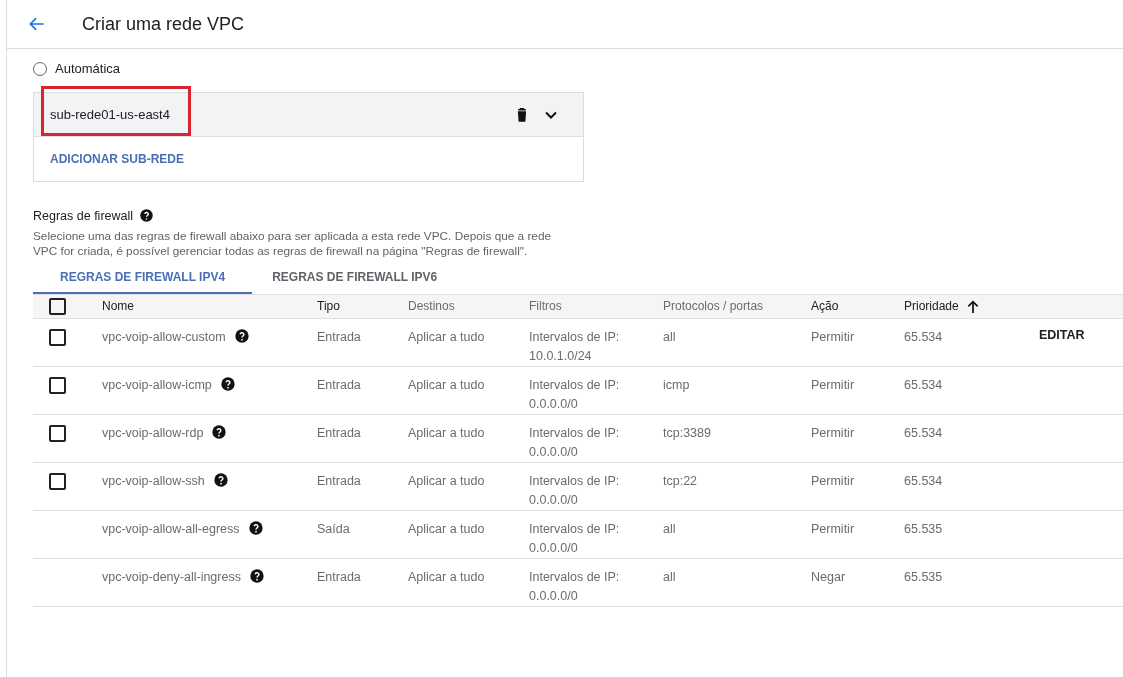  I want to click on page-title: Criar uma rede VPC, so click(163, 24).